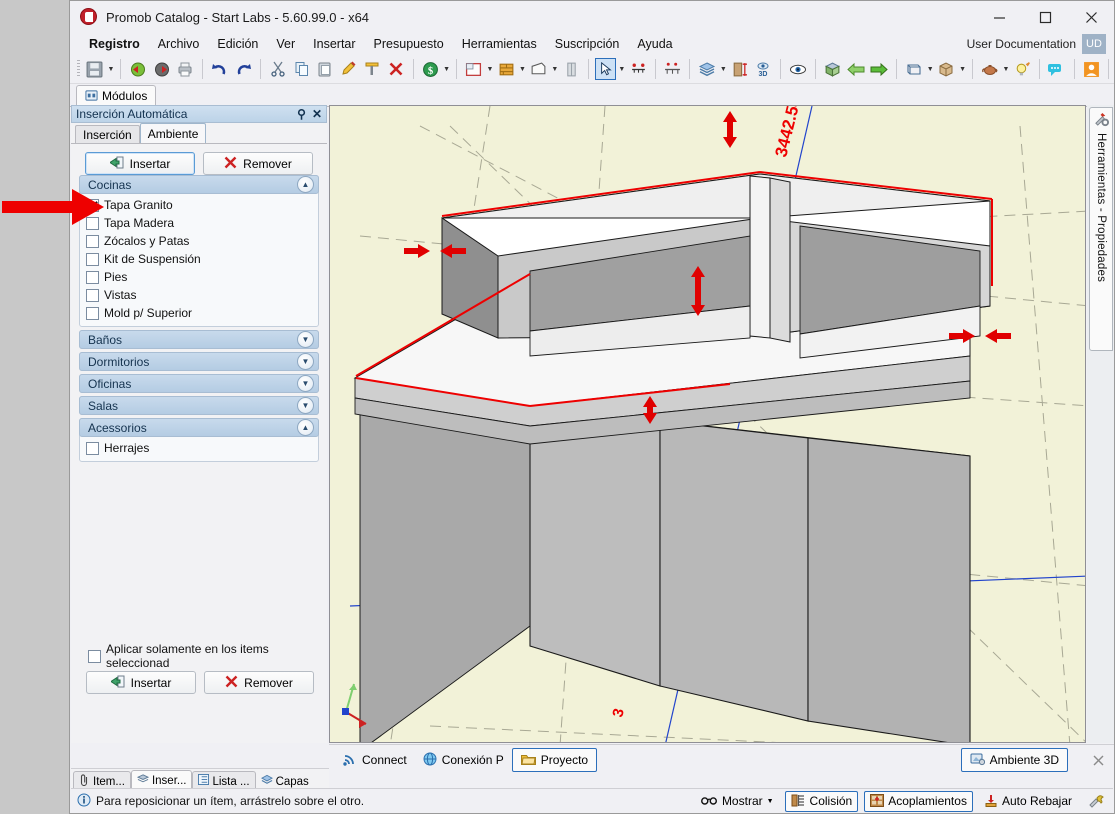  What do you see at coordinates (162, 69) in the screenshot?
I see `export-icon` at bounding box center [162, 69].